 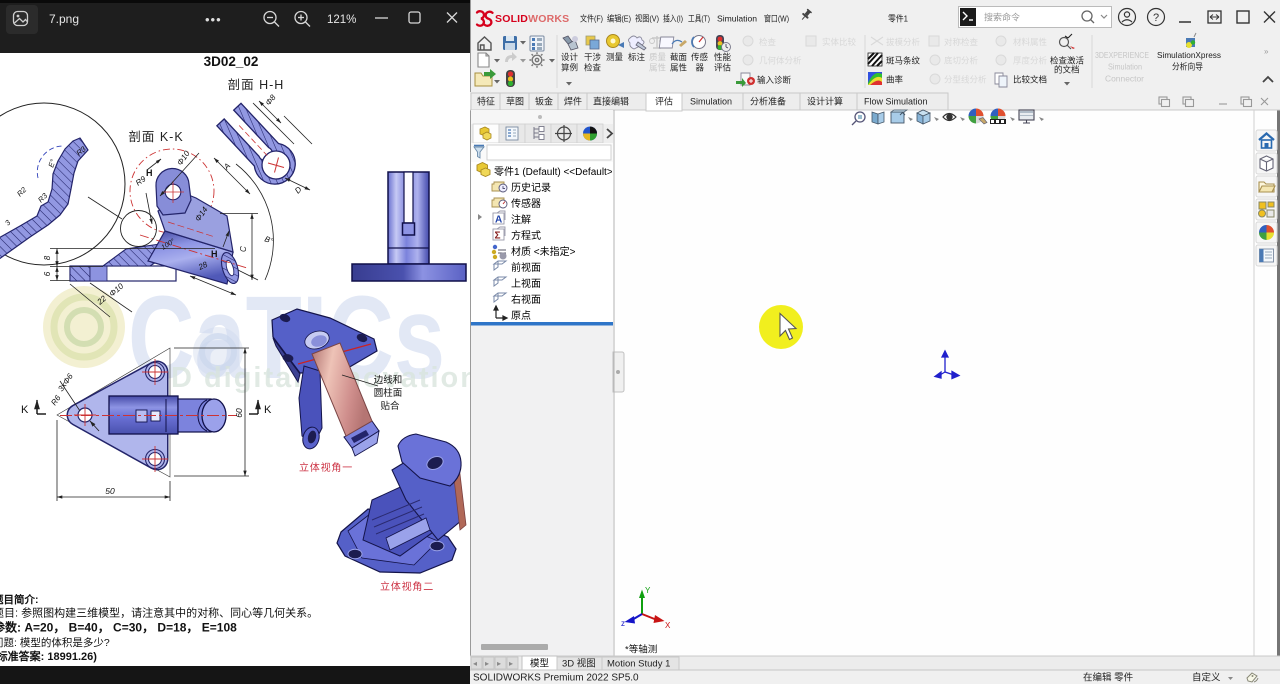 What do you see at coordinates (623, 623) in the screenshot?
I see `svg-text: z` at bounding box center [623, 623].